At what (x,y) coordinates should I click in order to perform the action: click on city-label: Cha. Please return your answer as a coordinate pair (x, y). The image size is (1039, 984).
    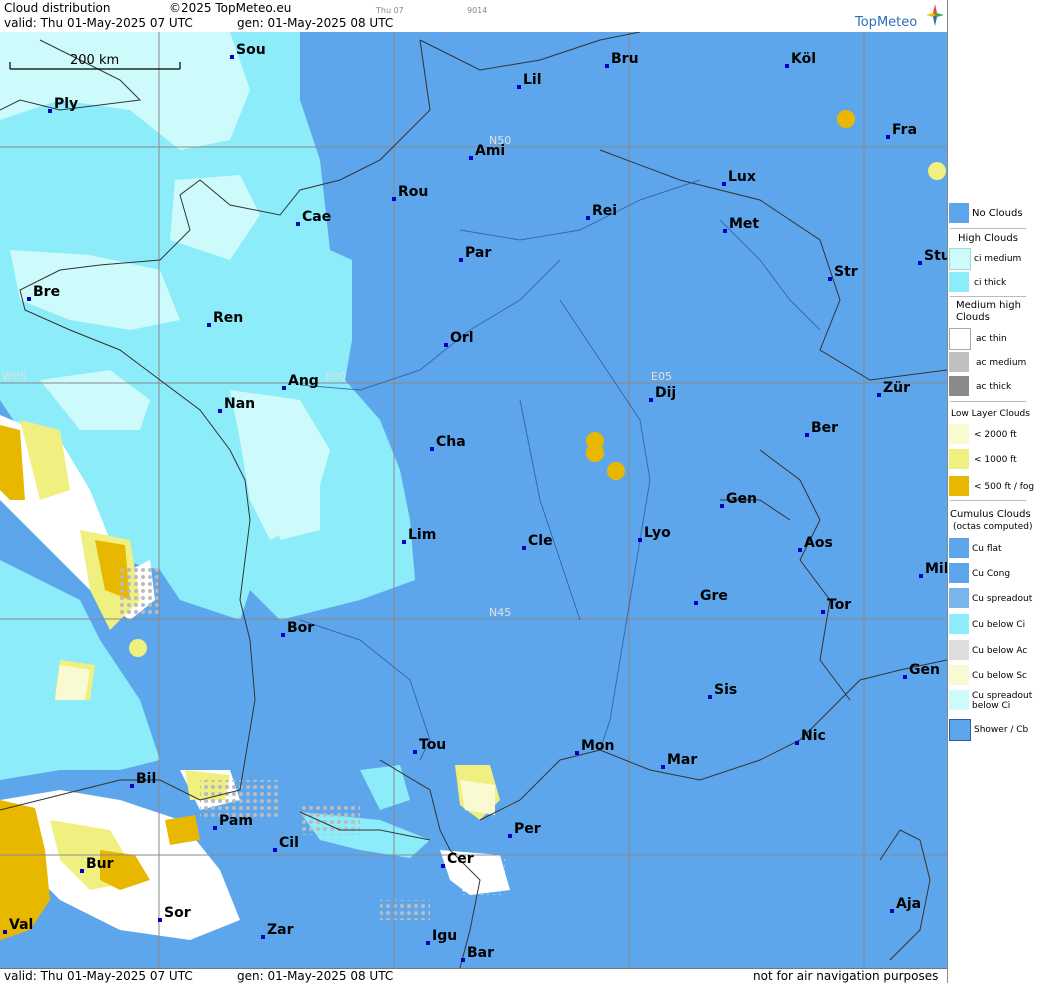
    Looking at the image, I should click on (451, 442).